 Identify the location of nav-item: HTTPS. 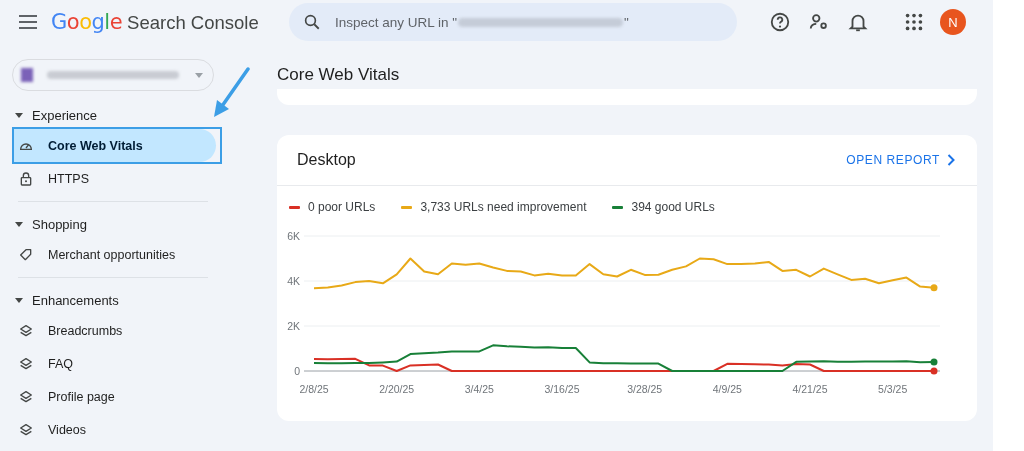
(114, 178).